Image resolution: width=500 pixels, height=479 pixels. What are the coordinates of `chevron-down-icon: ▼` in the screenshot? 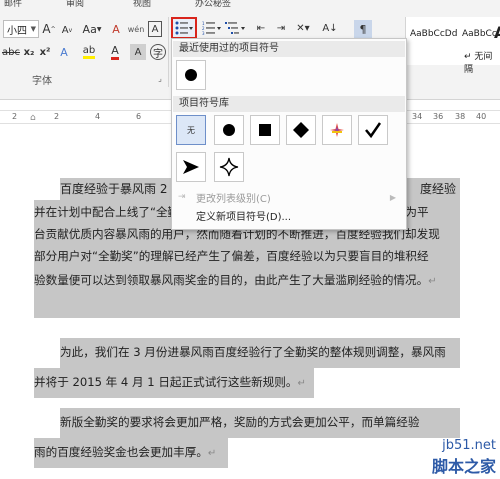 It's located at (33, 29).